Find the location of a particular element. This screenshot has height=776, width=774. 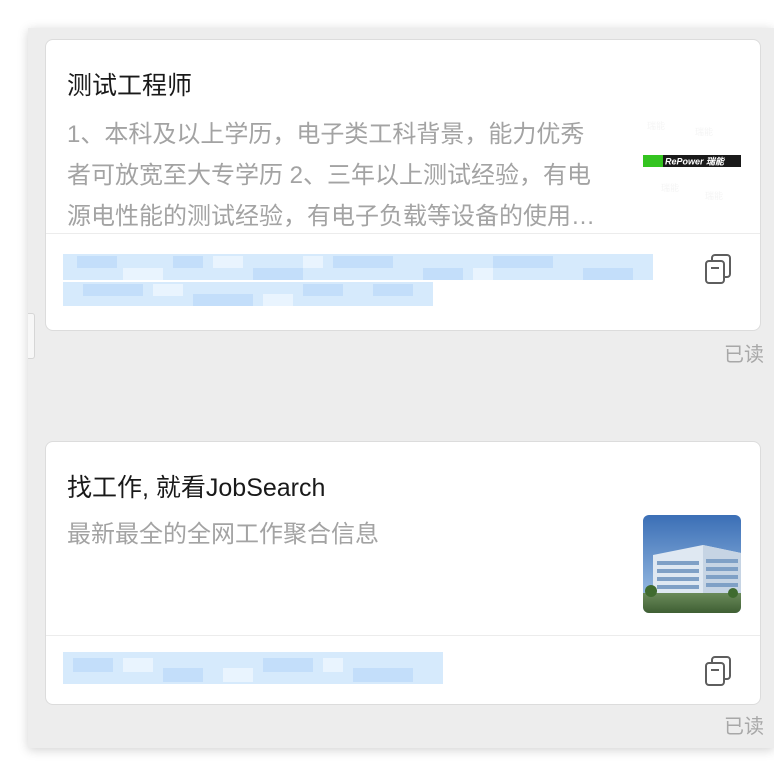

building-photo-icon is located at coordinates (692, 564).